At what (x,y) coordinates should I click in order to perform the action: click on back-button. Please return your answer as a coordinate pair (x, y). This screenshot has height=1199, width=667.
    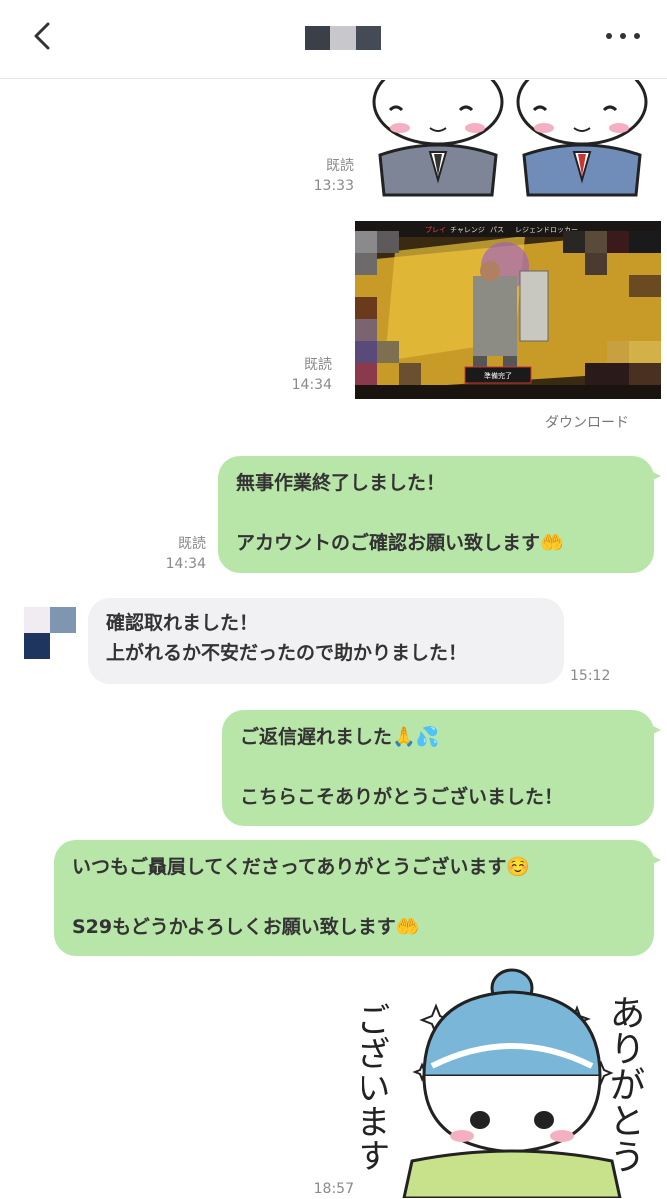
    Looking at the image, I should click on (44, 36).